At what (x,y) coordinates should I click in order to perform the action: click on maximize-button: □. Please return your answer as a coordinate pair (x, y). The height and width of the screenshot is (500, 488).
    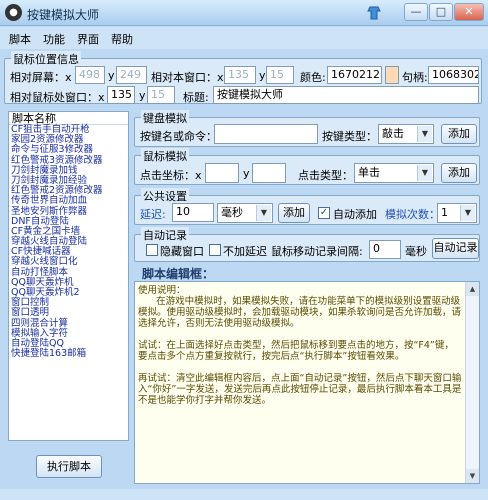
    Looking at the image, I should click on (441, 12).